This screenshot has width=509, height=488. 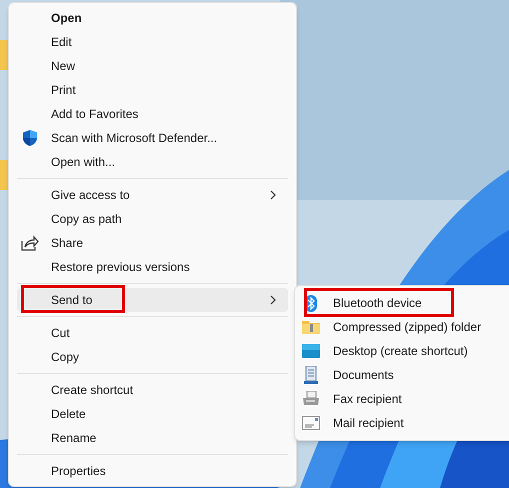 What do you see at coordinates (152, 357) in the screenshot?
I see `menu-item: Copy` at bounding box center [152, 357].